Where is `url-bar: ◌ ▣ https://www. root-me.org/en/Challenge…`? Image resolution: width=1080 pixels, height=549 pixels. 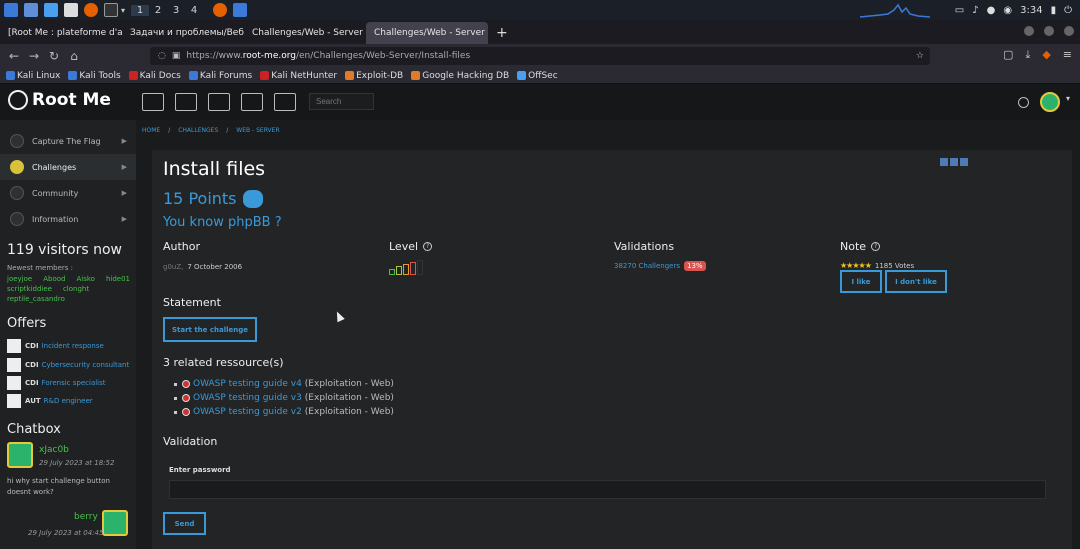
url-bar: ◌ ▣ https://www. root-me.org/en/Challenge… is located at coordinates (540, 56).